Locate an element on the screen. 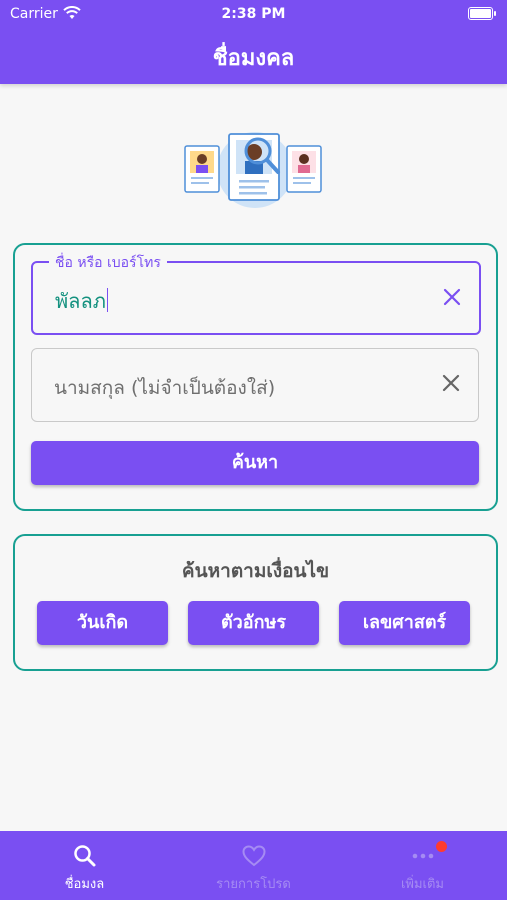  clock: 2:38 PM is located at coordinates (253, 14).